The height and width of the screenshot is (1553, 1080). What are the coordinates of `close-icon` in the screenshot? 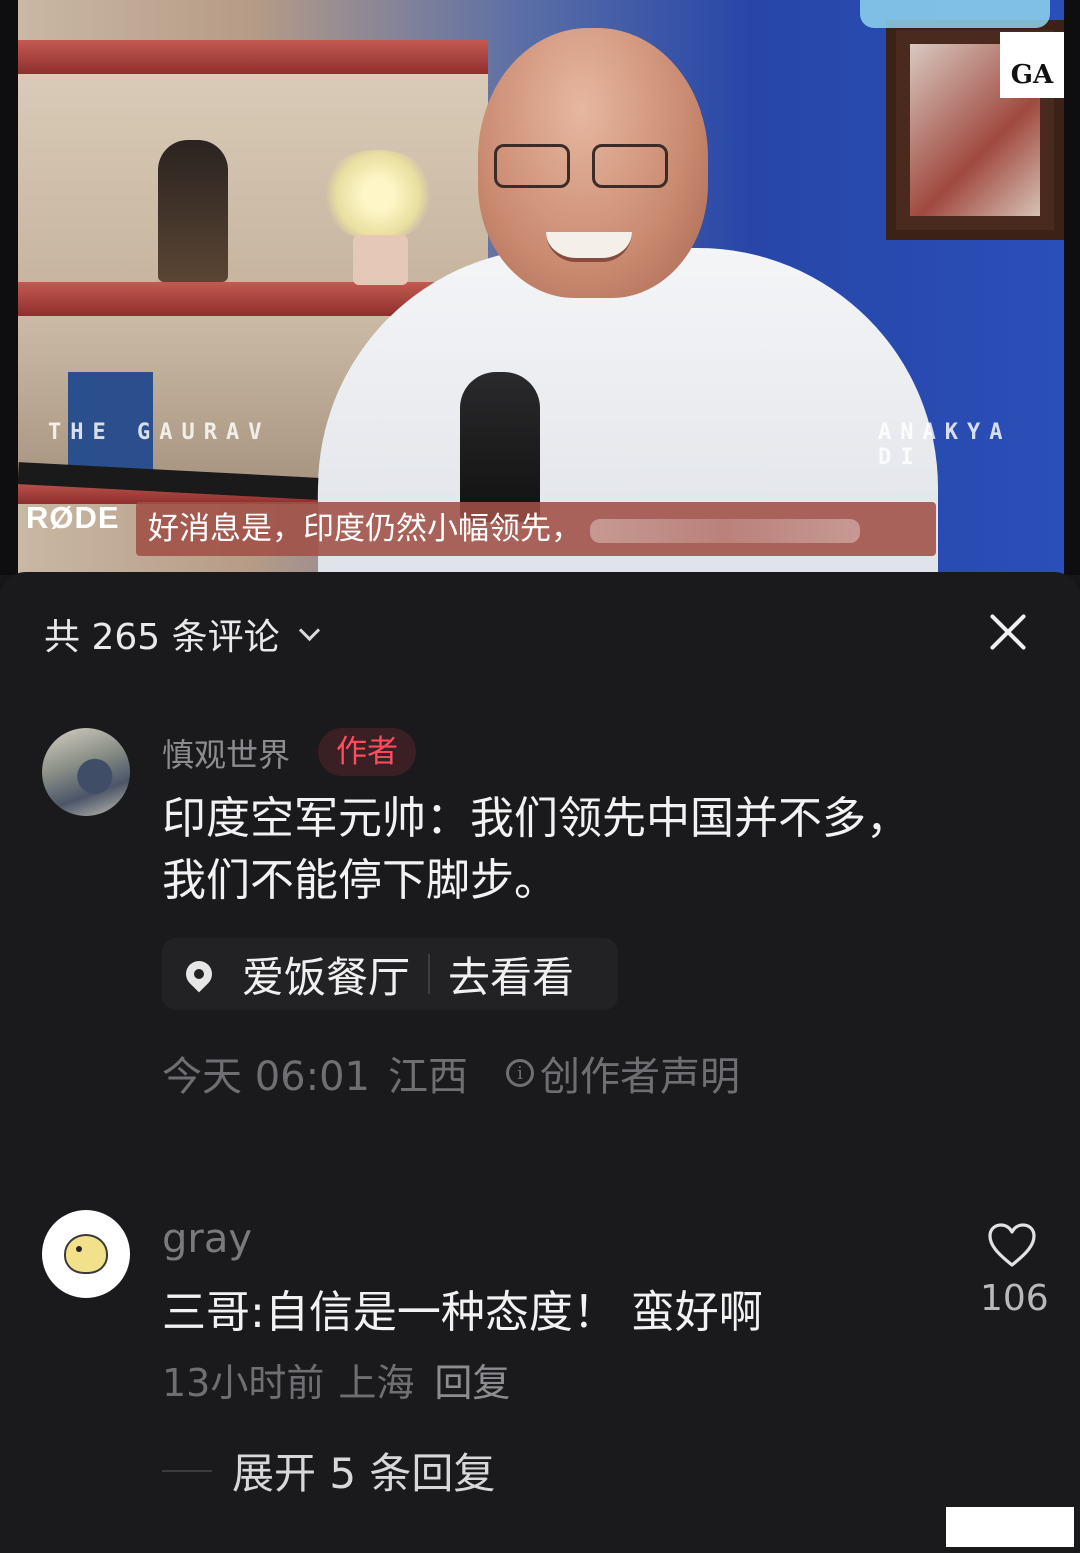 It's located at (1008, 632).